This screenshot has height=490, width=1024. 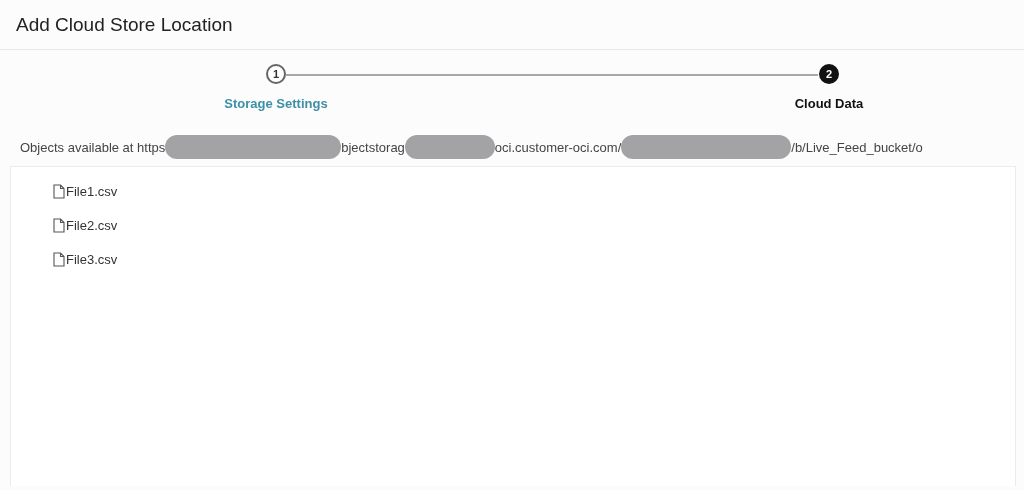 What do you see at coordinates (92, 225) in the screenshot?
I see `file-name: File2.csv` at bounding box center [92, 225].